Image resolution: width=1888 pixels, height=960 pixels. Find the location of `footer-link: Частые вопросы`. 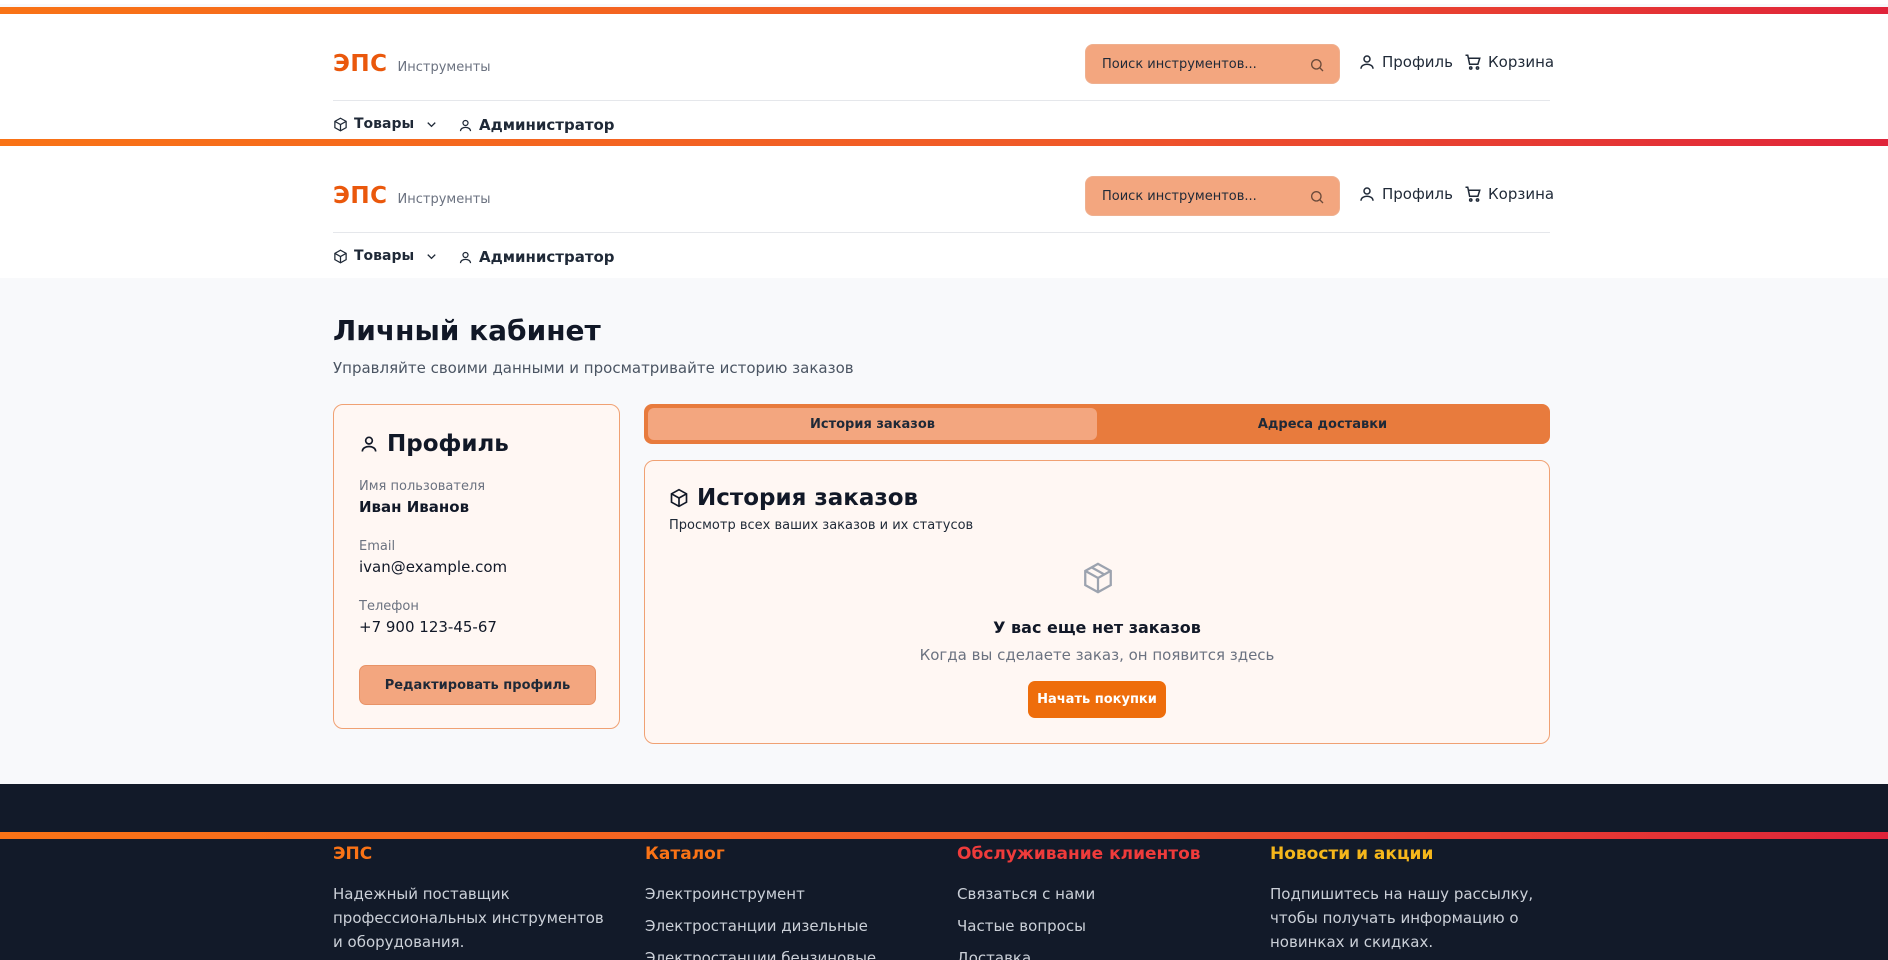

footer-link: Частые вопросы is located at coordinates (1097, 926).